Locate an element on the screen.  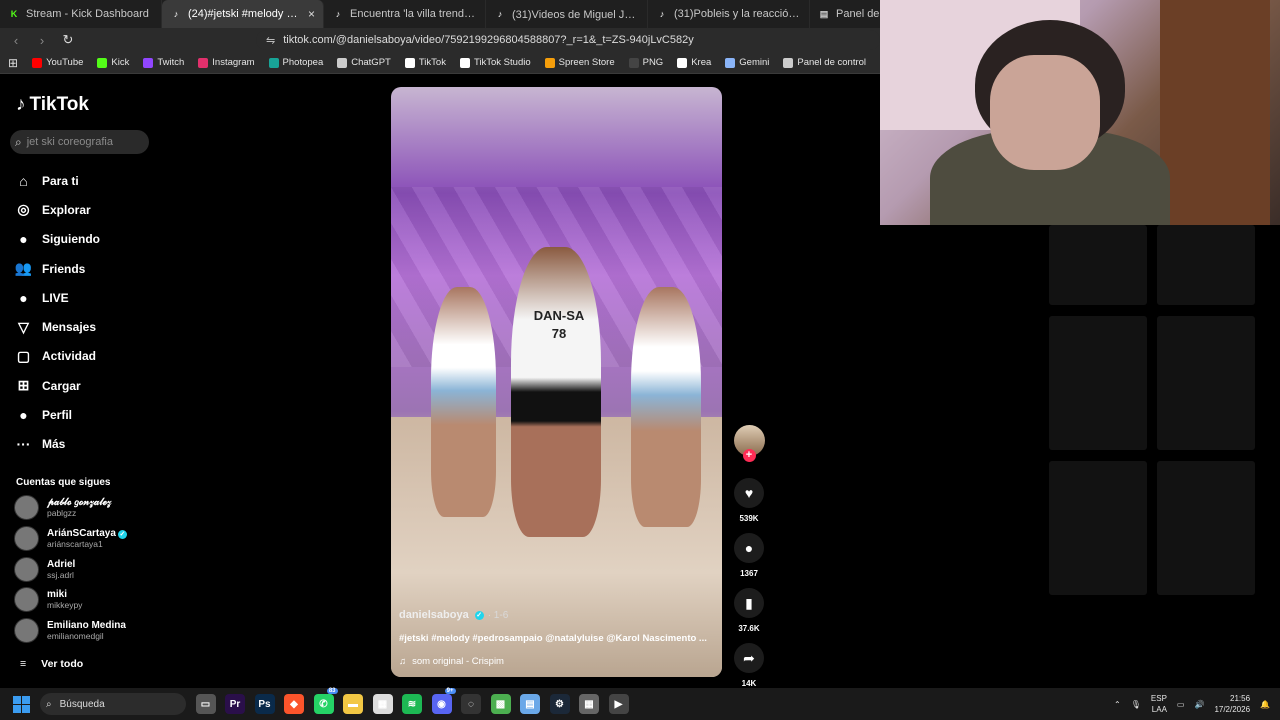
microphone-icon: 🎙 is located at coordinates (1136, 704).